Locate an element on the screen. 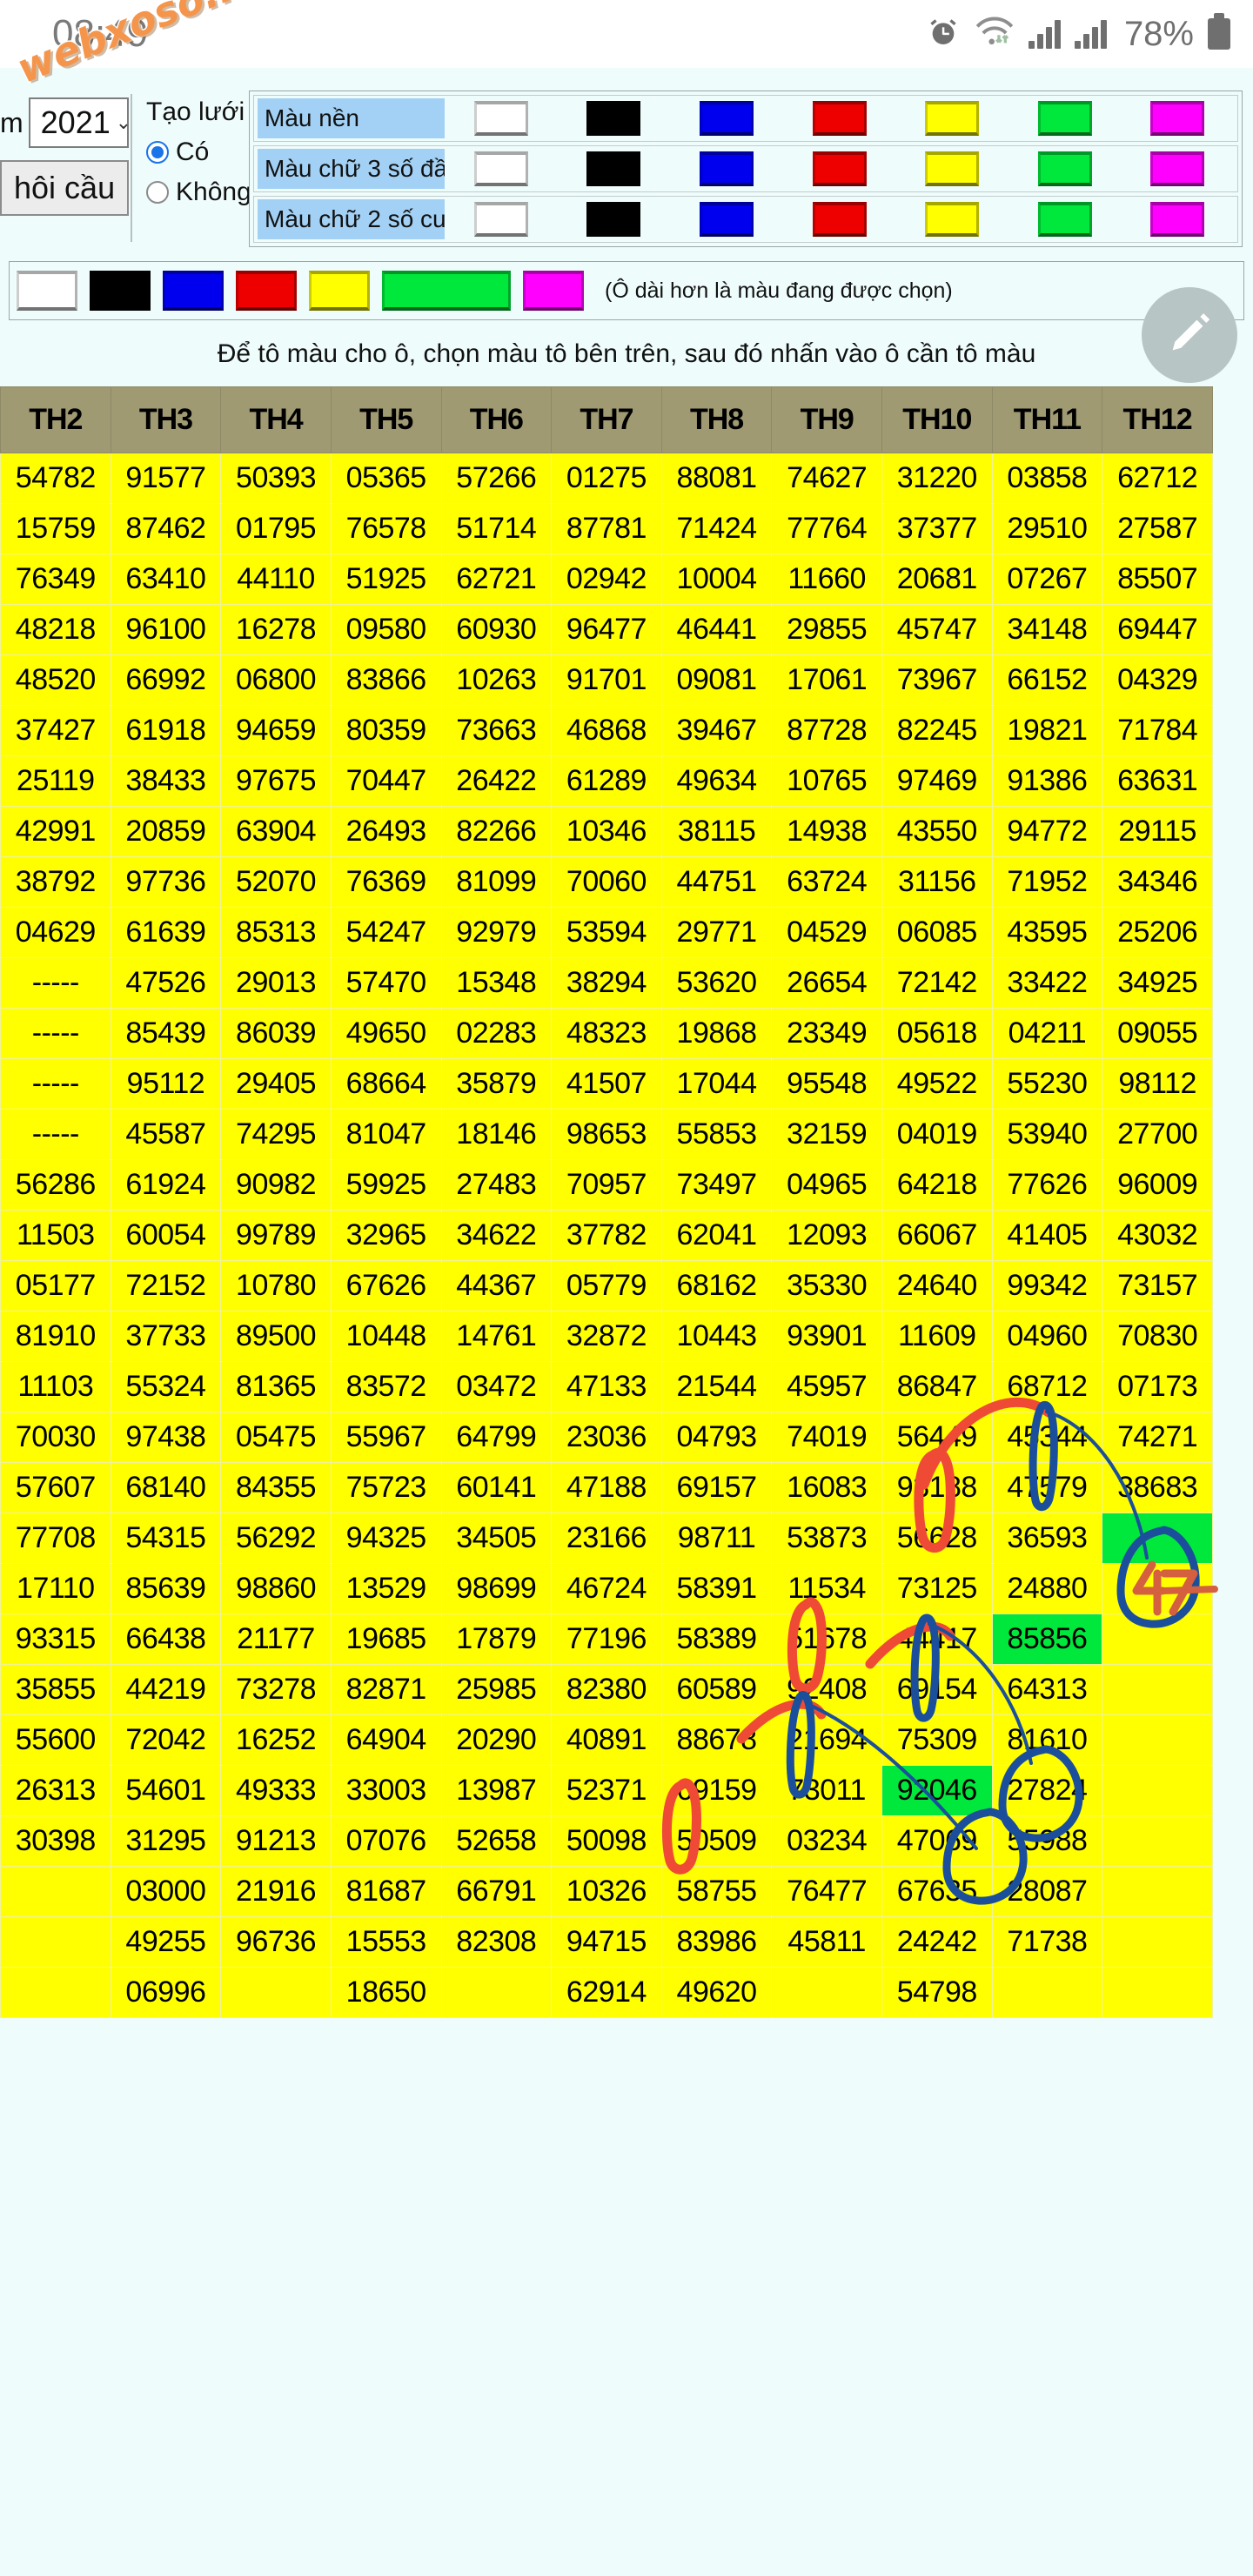 The height and width of the screenshot is (2576, 1253). grid-cell: 52070 is located at coordinates (276, 882).